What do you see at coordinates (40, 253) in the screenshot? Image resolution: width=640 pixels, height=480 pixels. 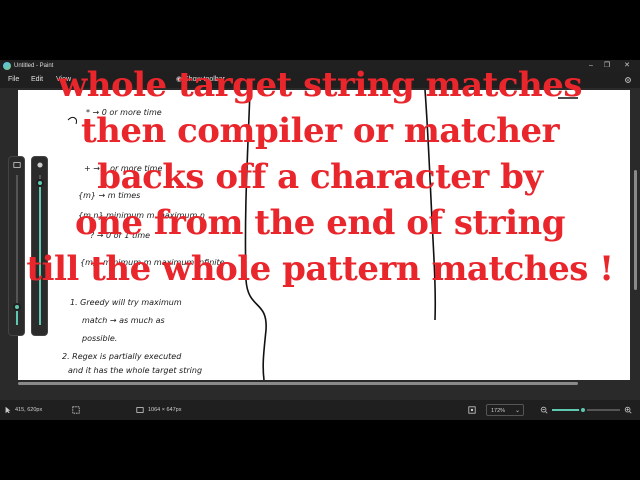 I see `slider-fill` at bounding box center [40, 253].